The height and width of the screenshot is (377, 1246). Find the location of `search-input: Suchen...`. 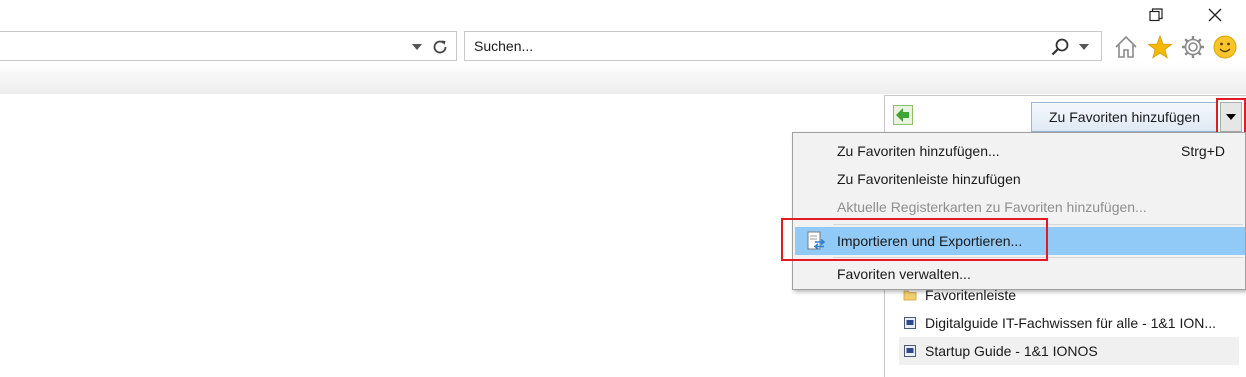

search-input: Suchen... is located at coordinates (503, 46).